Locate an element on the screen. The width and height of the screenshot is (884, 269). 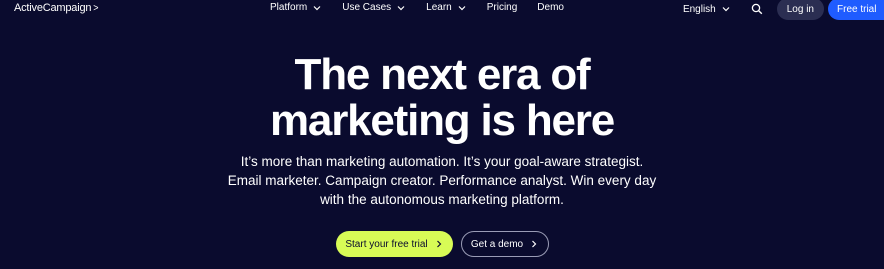
nav-actions: English Log in Free trial is located at coordinates (783, 10).